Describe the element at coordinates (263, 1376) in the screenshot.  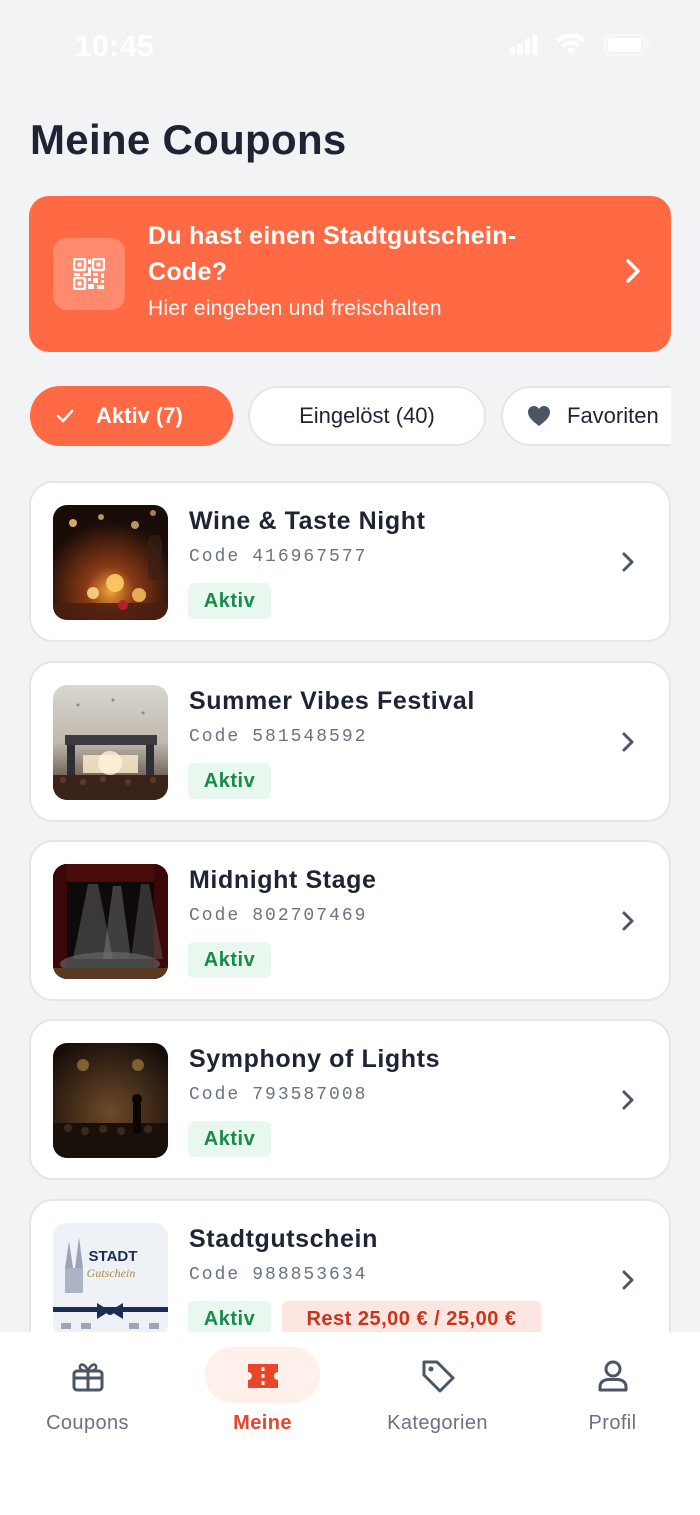
I see `ticket-icon` at that location.